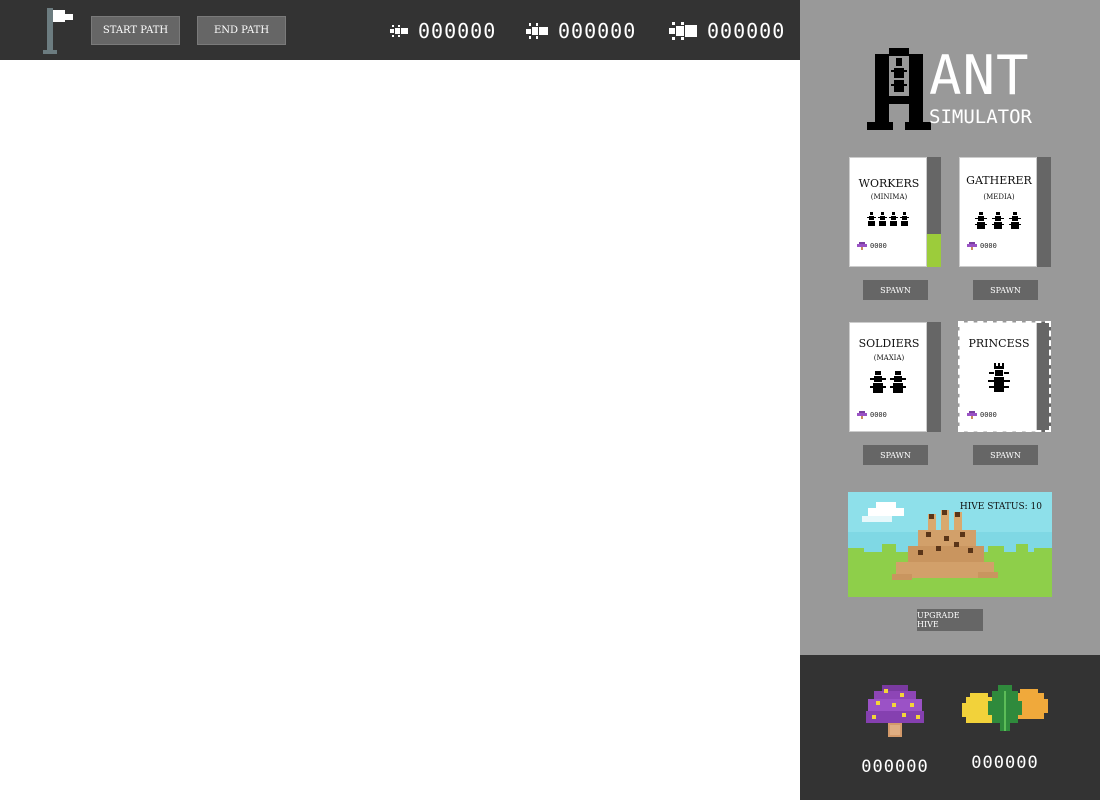 This screenshot has width=1100, height=800. I want to click on workers-cost-value: 0000, so click(878, 246).